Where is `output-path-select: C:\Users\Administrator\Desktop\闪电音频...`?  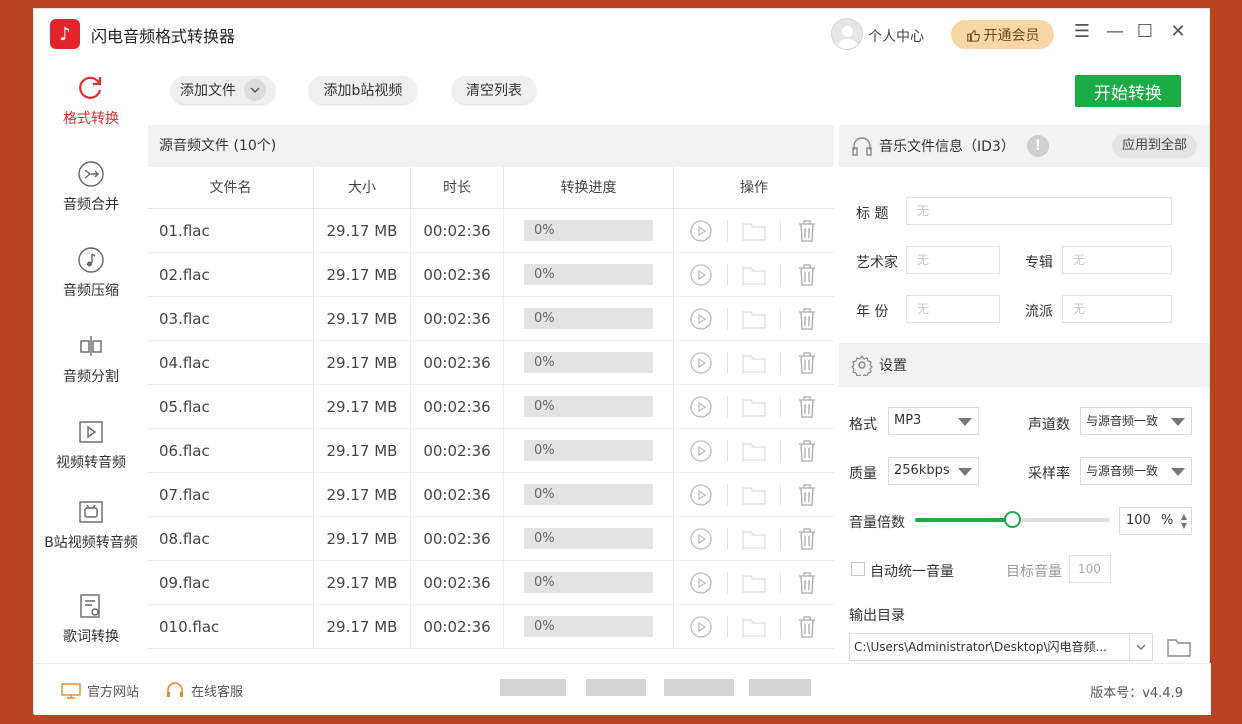 output-path-select: C:\Users\Administrator\Desktop\闪电音频... is located at coordinates (1001, 647).